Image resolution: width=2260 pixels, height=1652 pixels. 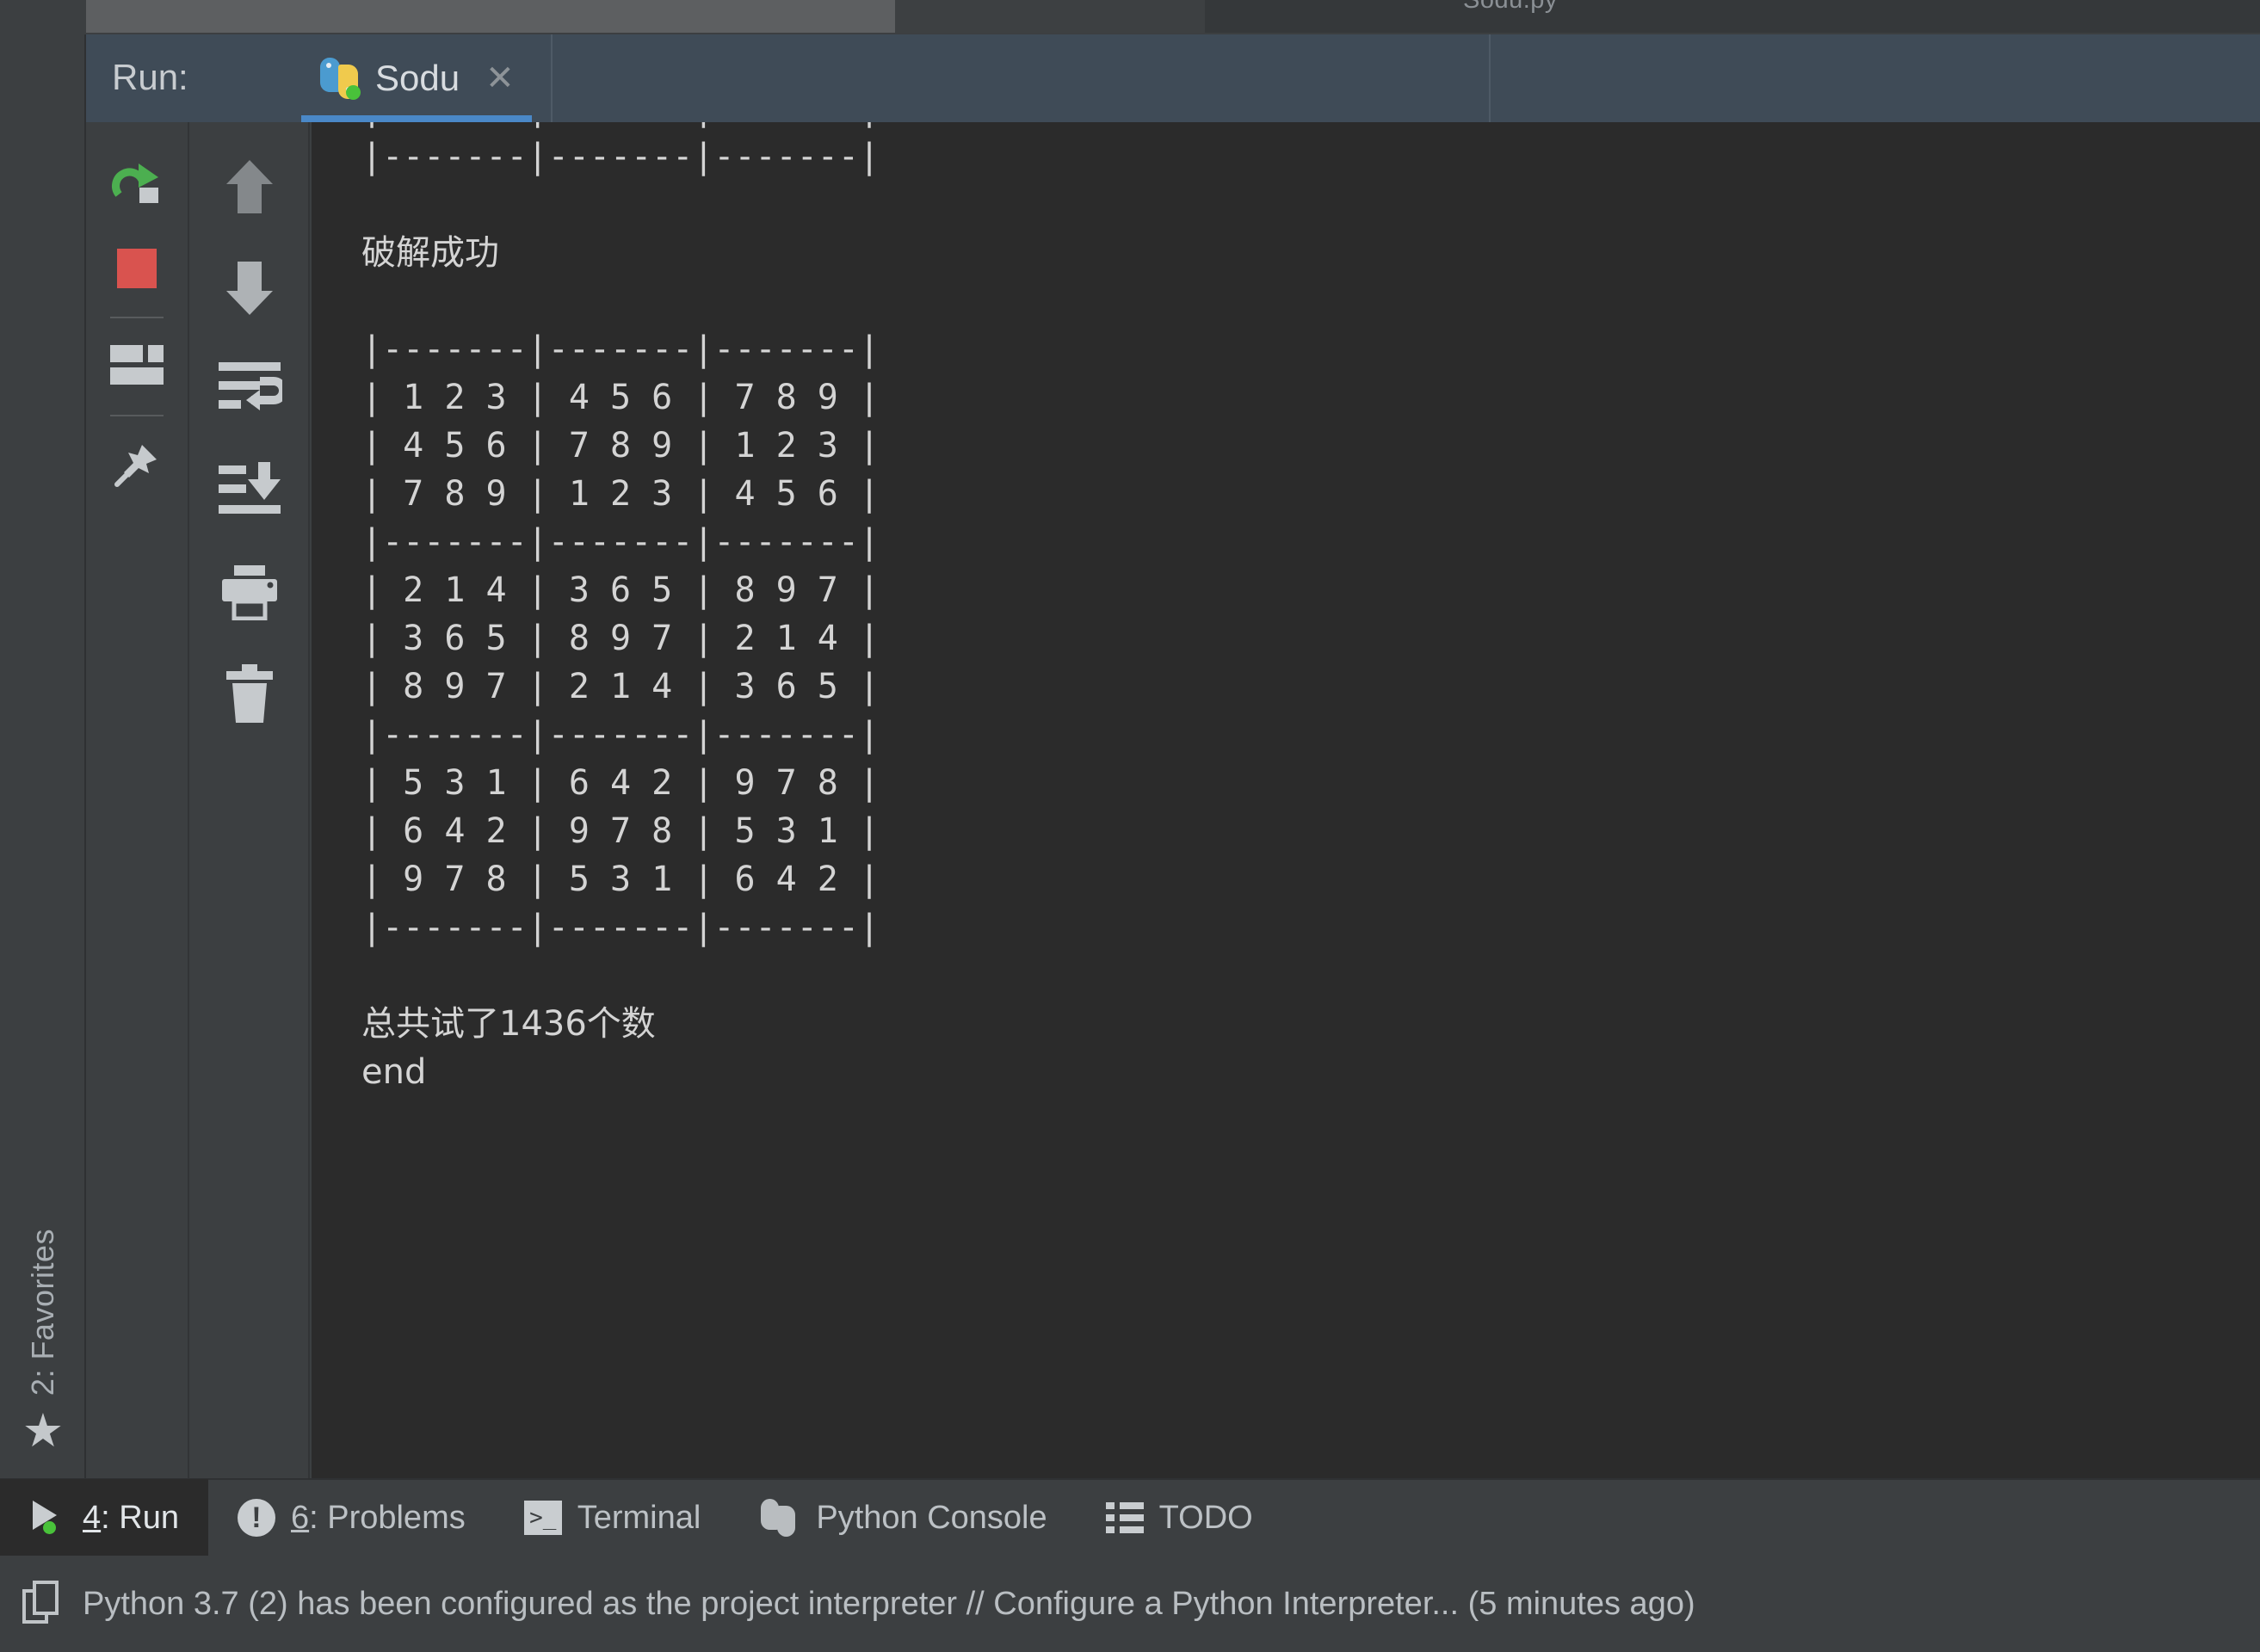 I want to click on tab-todo: TODO, so click(x=1179, y=1517).